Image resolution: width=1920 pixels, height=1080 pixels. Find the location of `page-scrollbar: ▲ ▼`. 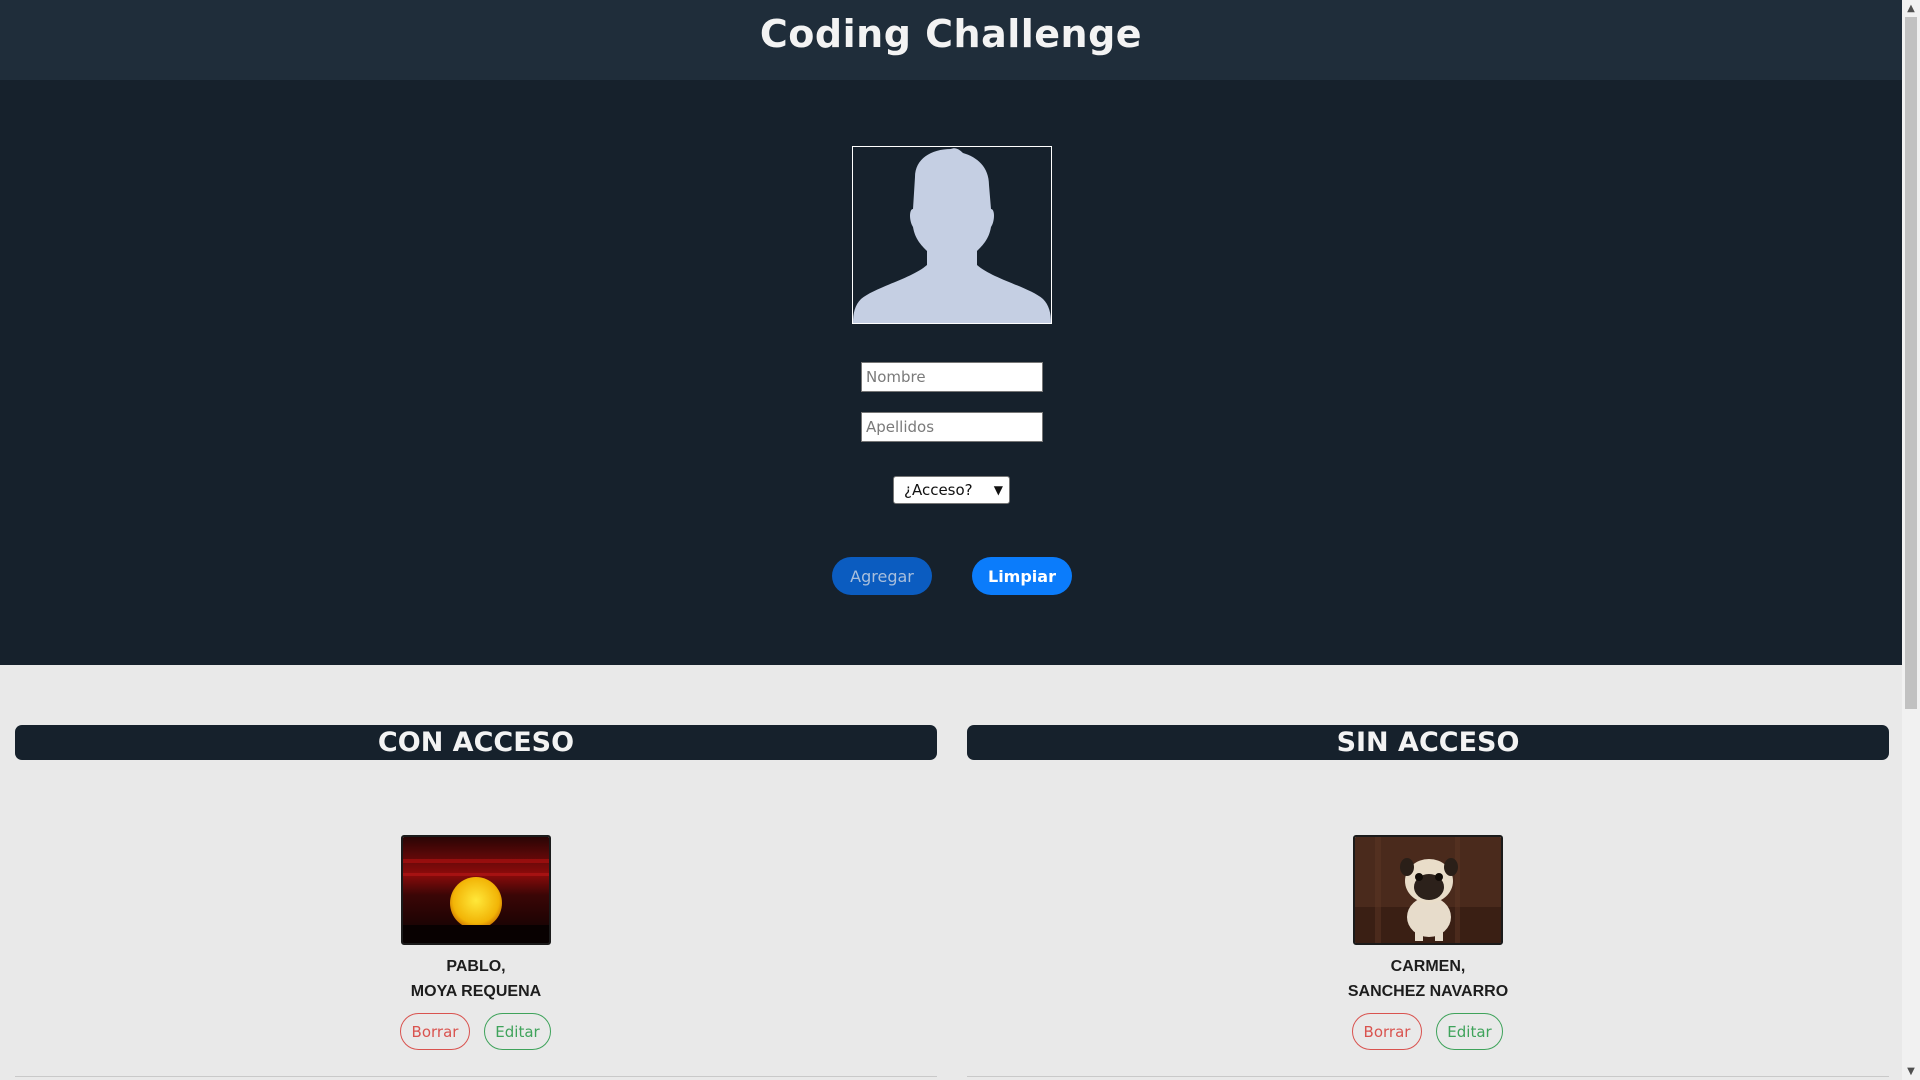

page-scrollbar: ▲ ▼ is located at coordinates (1911, 540).